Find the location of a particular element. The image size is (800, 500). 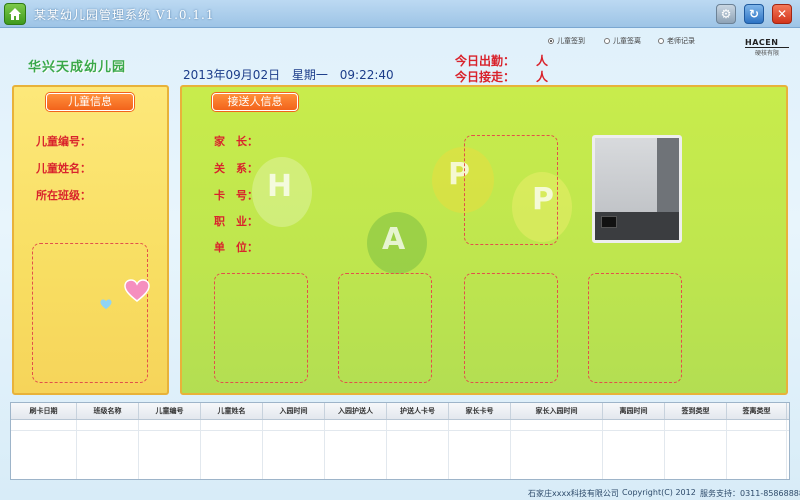

camera-photo is located at coordinates (637, 189).